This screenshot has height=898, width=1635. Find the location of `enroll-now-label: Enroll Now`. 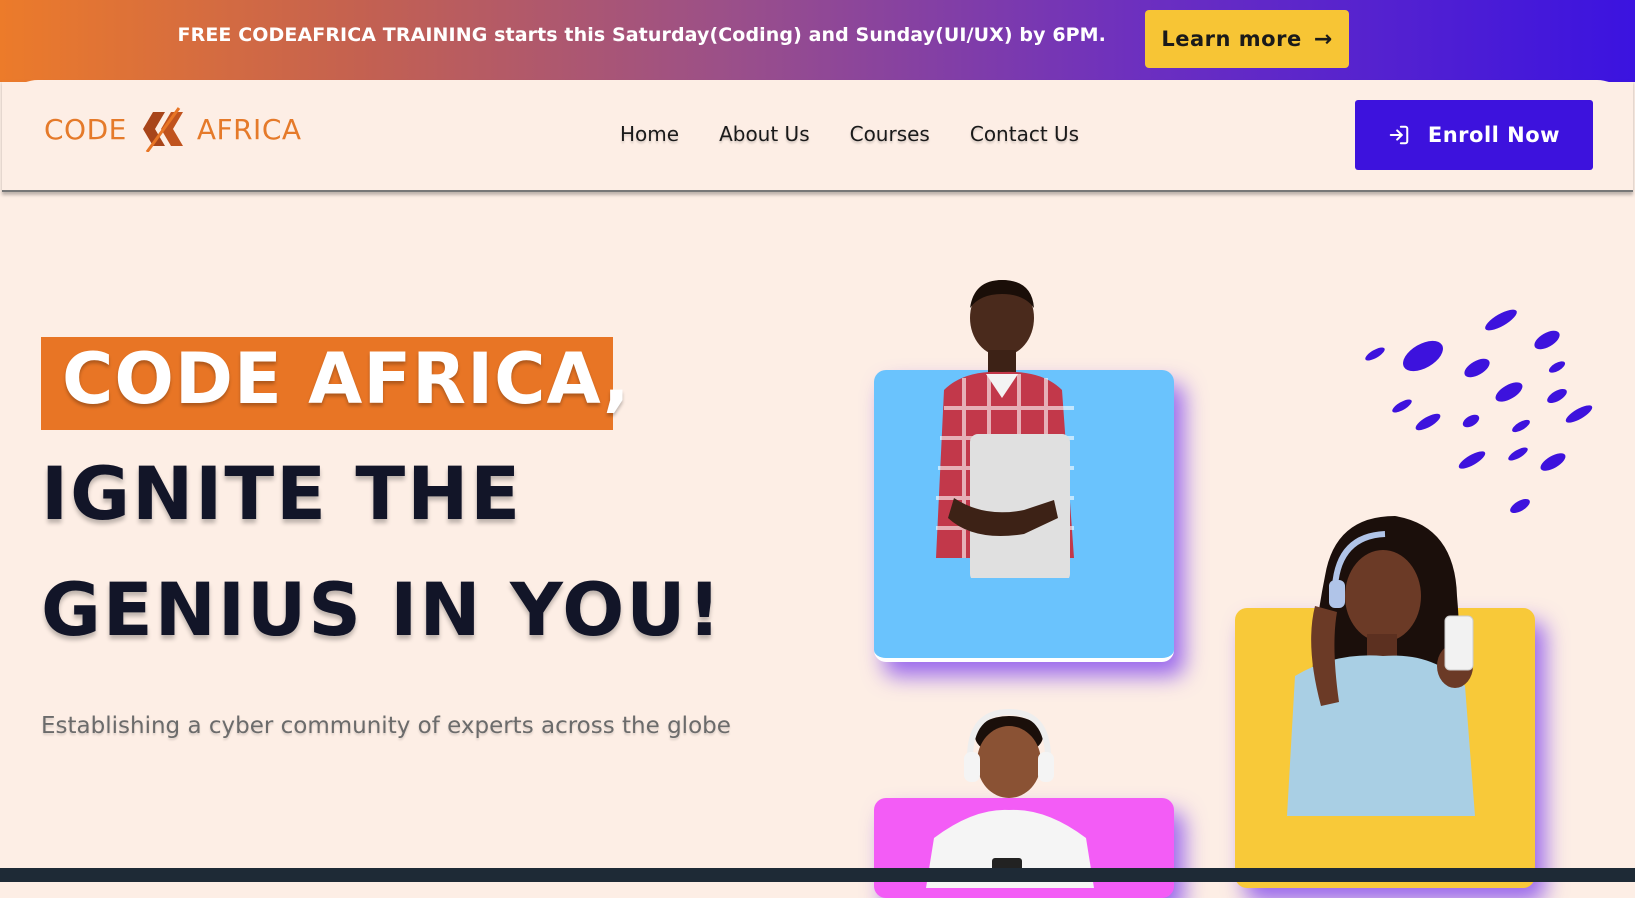

enroll-now-label: Enroll Now is located at coordinates (1494, 135).